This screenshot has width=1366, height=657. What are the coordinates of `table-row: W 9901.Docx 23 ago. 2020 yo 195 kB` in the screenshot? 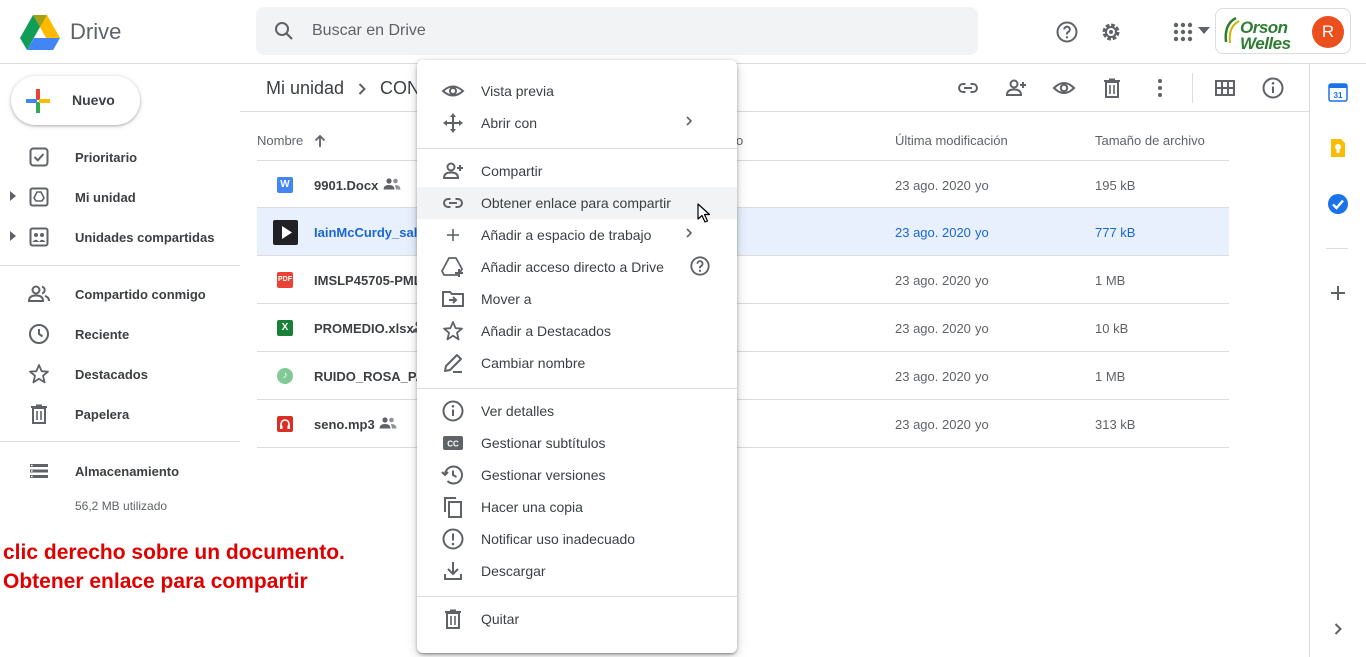 It's located at (743, 184).